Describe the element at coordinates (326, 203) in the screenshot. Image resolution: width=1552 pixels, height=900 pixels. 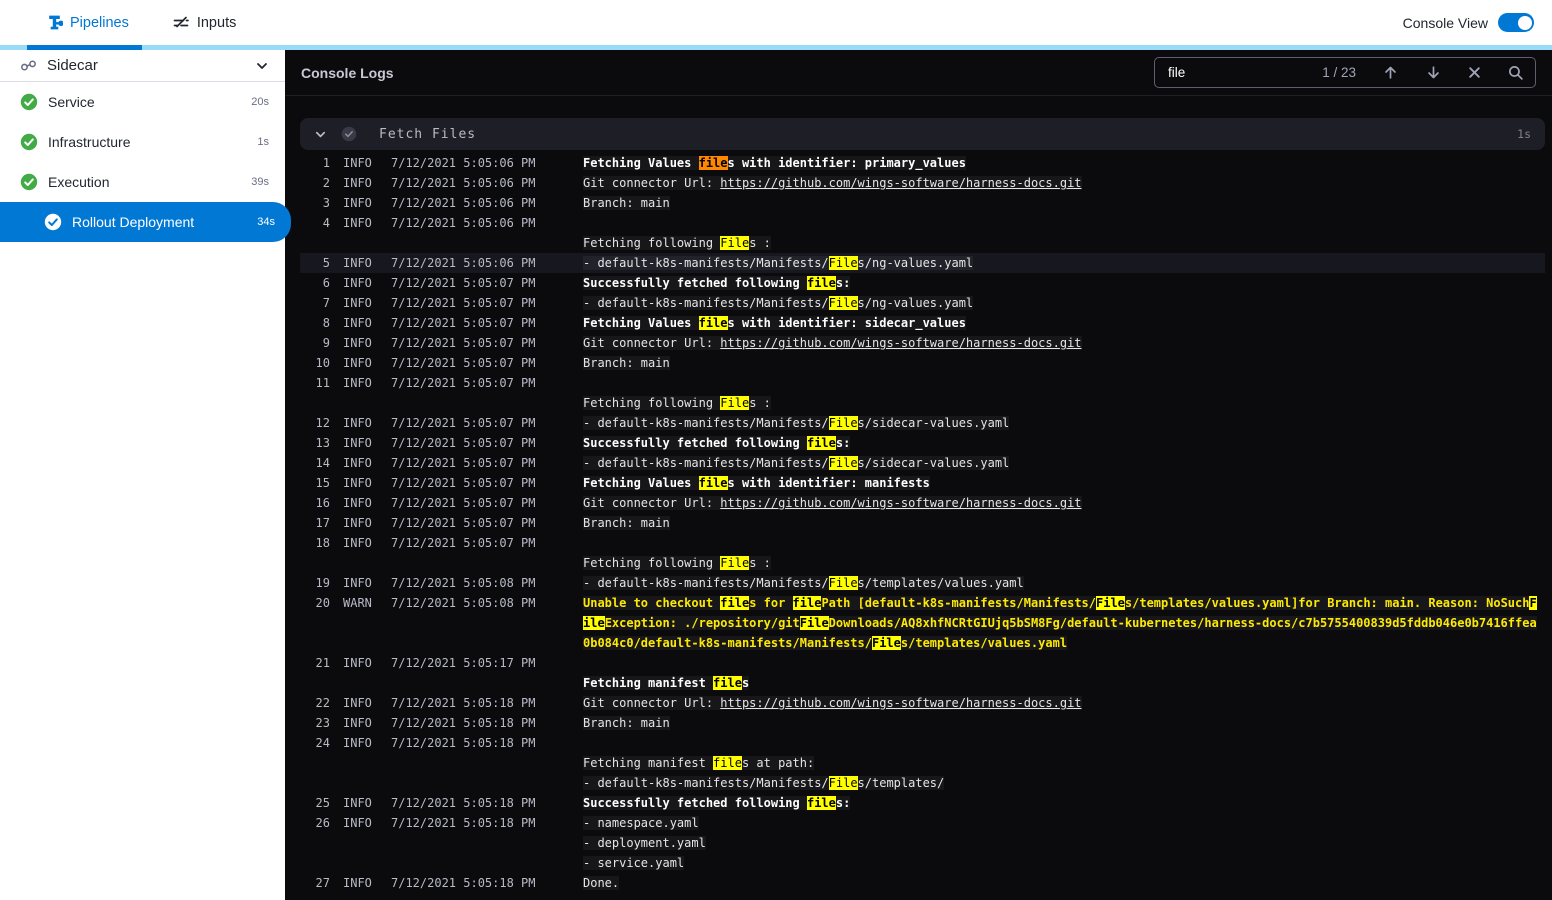
I see `log-num: 3` at that location.